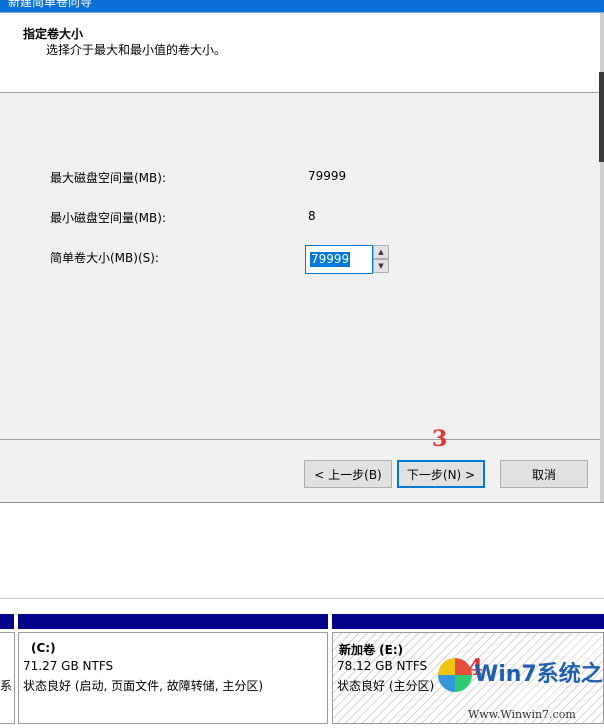  What do you see at coordinates (330, 259) in the screenshot?
I see `volume-size-selected-text: 79999` at bounding box center [330, 259].